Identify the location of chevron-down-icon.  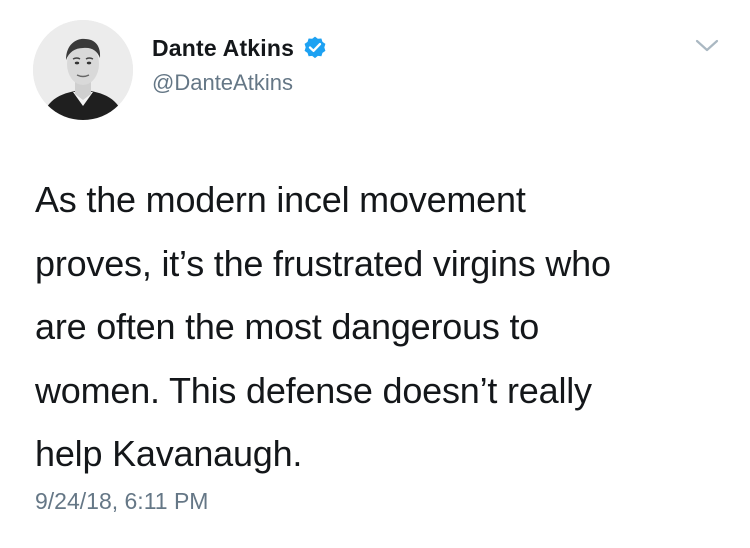
(707, 46).